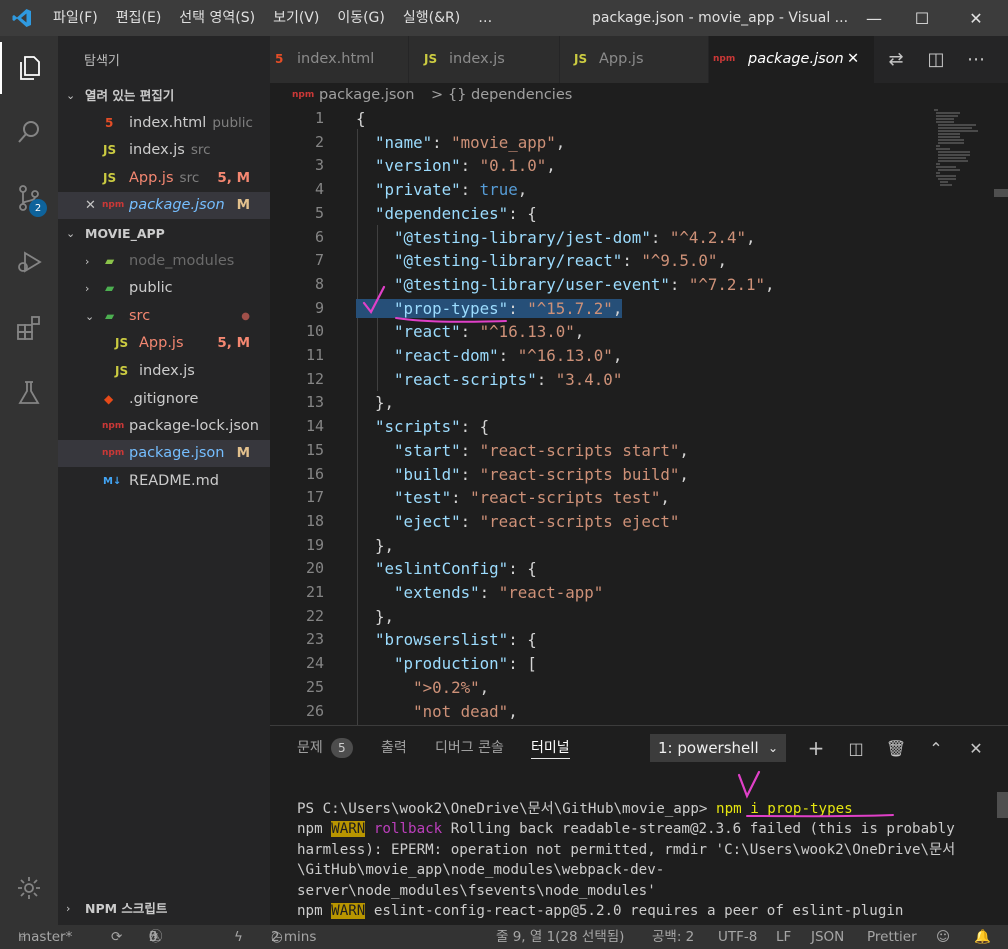  I want to click on close-icon: ✕, so click(90, 205).